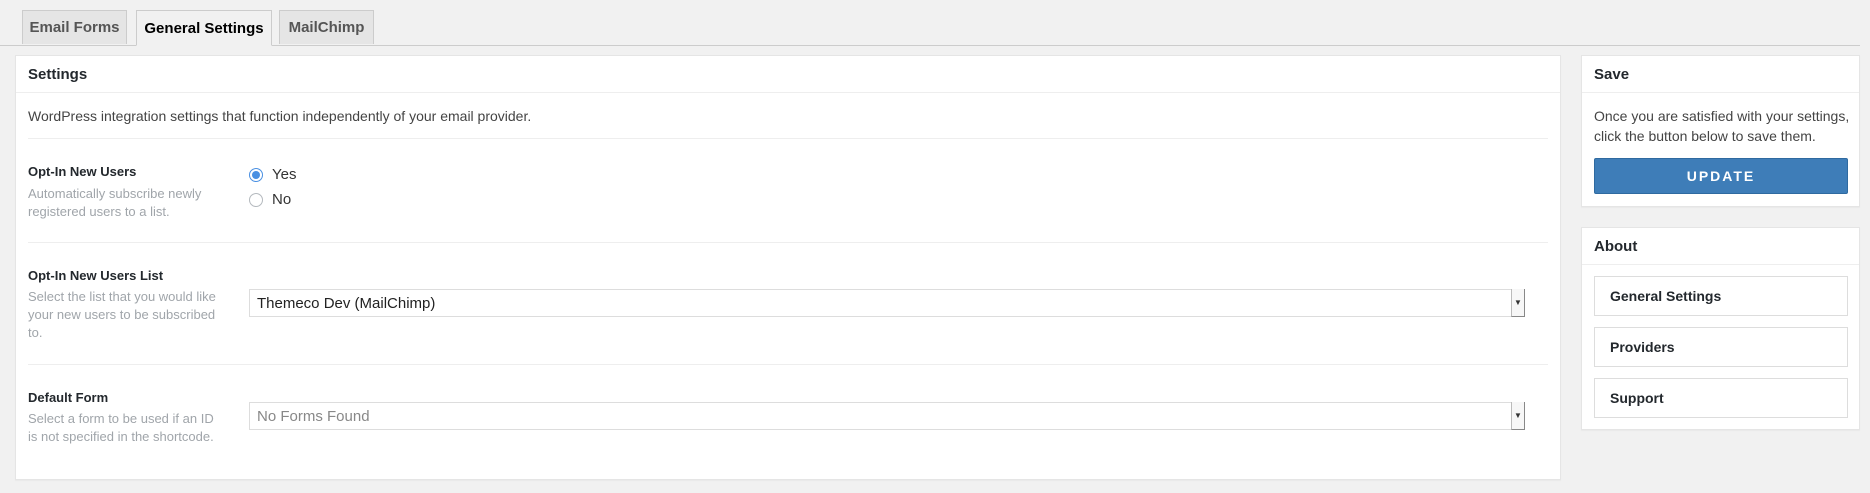 This screenshot has height=493, width=1870. Describe the element at coordinates (1720, 74) in the screenshot. I see `save-title: Save` at that location.